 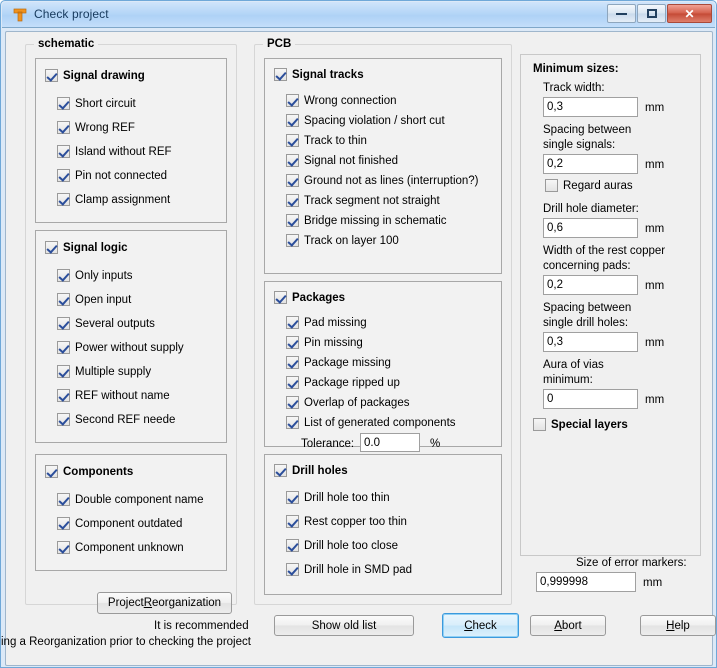 I want to click on checkbox-label: Pin missing, so click(x=333, y=342).